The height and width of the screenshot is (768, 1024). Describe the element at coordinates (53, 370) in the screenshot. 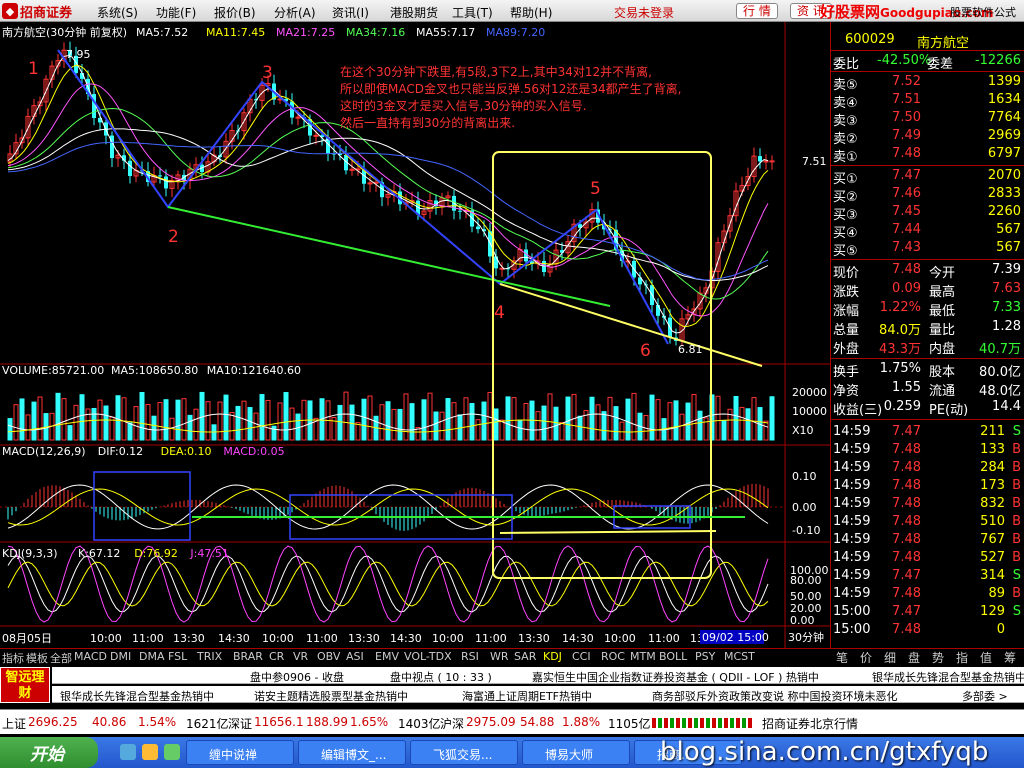

I see `vol-header-0: VOLUME:85721.00` at that location.